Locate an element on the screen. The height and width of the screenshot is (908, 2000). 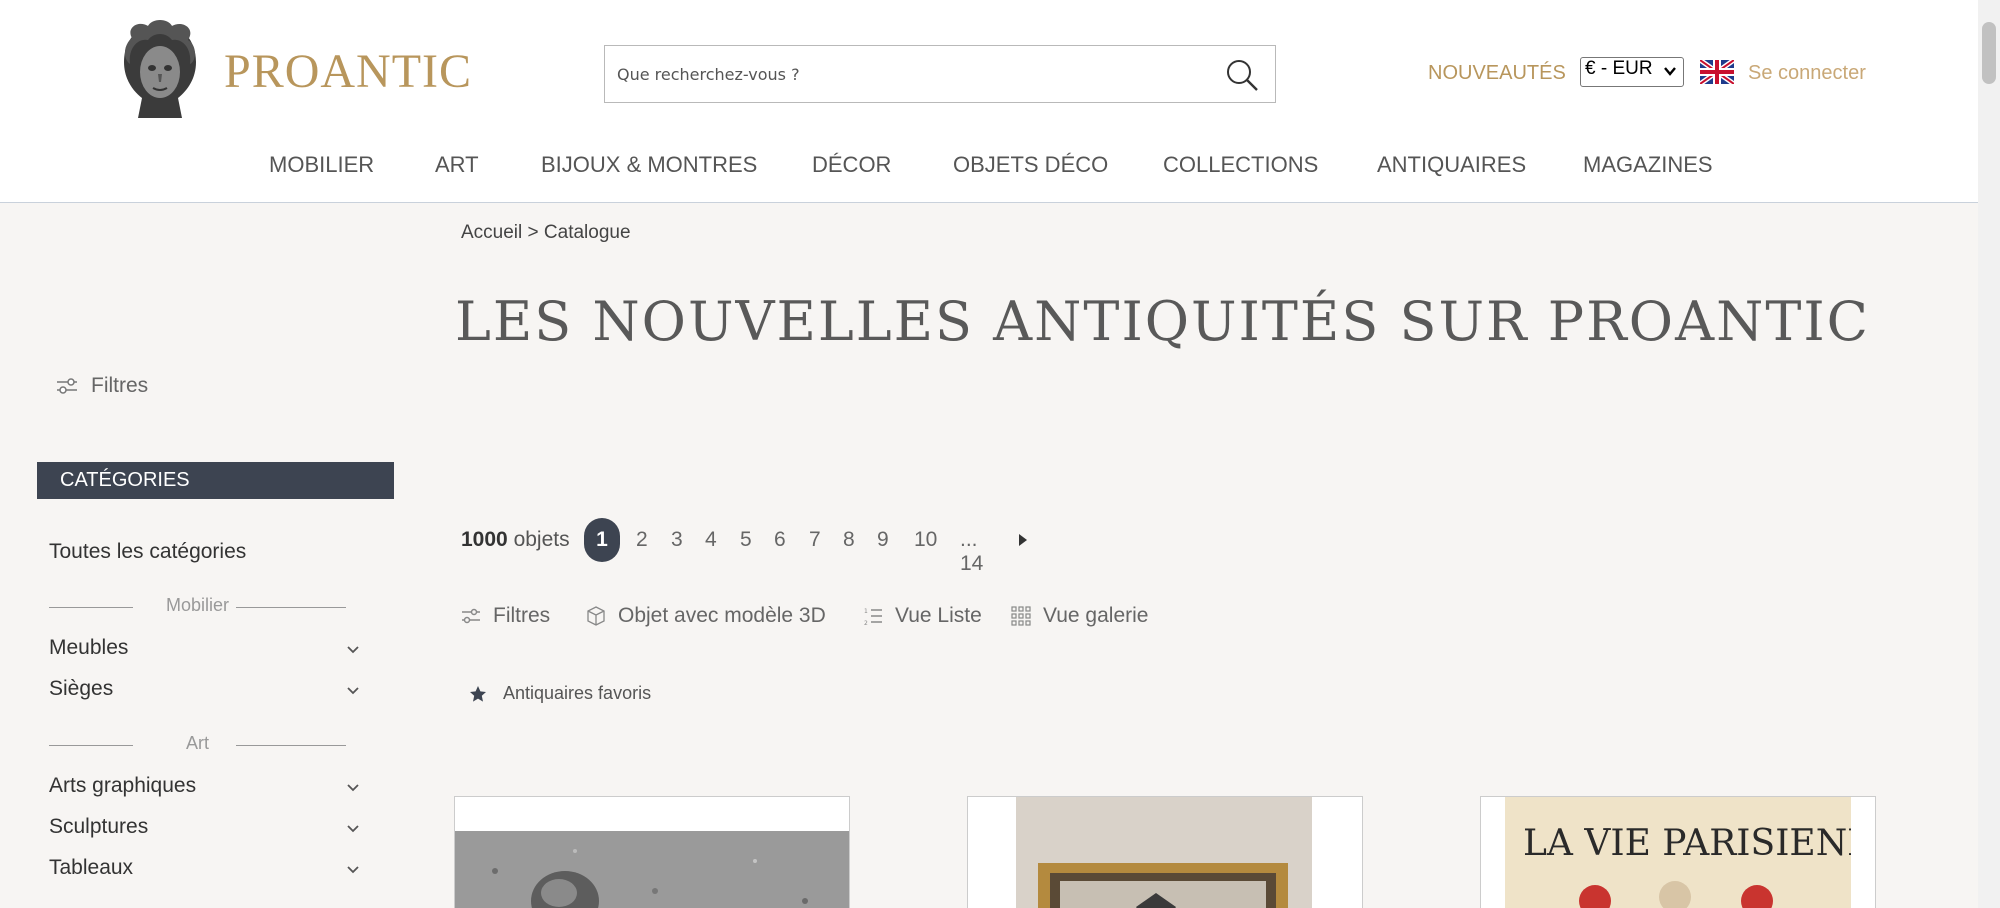
toolbar-filters: Filtres is located at coordinates (505, 616).